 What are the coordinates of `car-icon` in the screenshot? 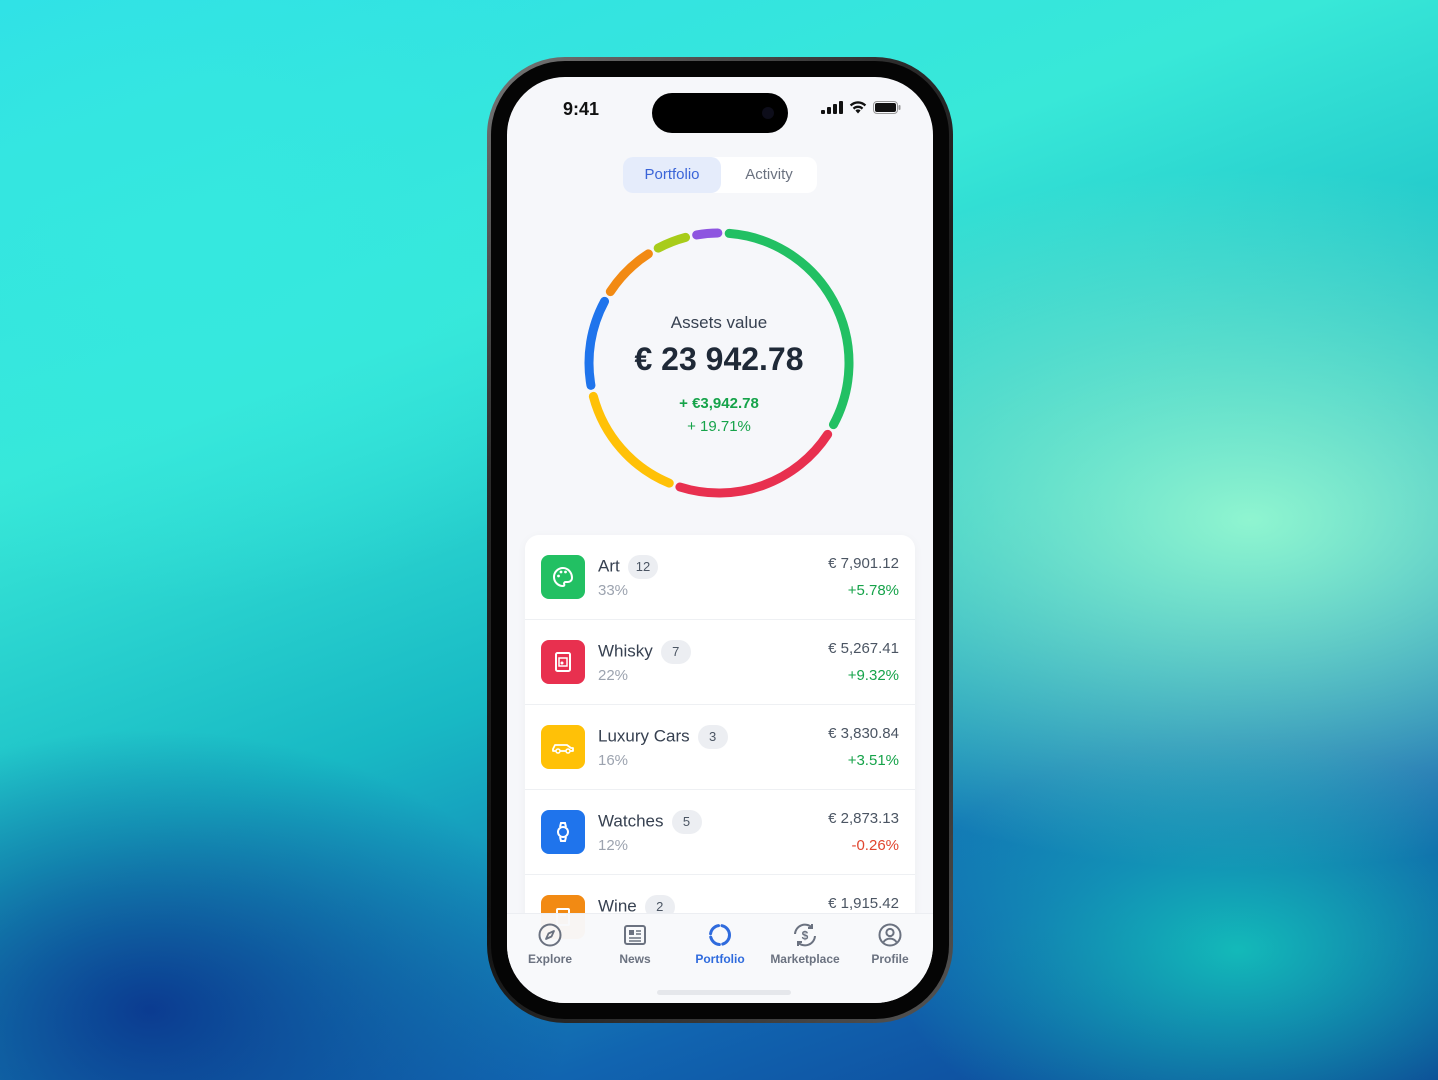 It's located at (563, 747).